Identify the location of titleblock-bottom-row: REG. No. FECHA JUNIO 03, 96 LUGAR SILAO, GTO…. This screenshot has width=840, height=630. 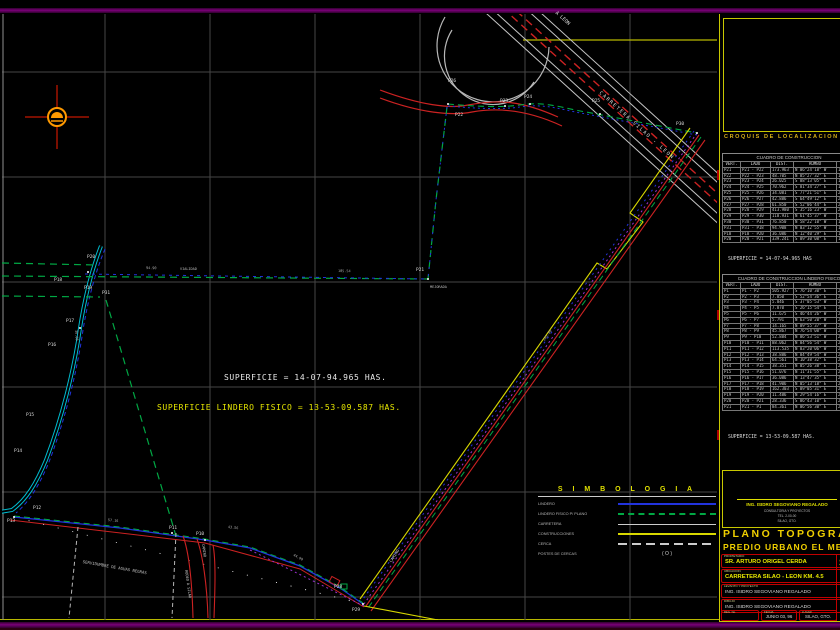
(780, 615).